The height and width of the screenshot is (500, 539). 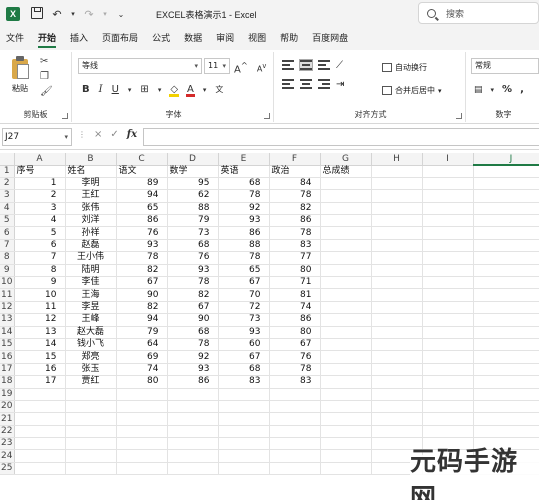 What do you see at coordinates (130, 90) in the screenshot?
I see `underline-dropdown-icon: ▾` at bounding box center [130, 90].